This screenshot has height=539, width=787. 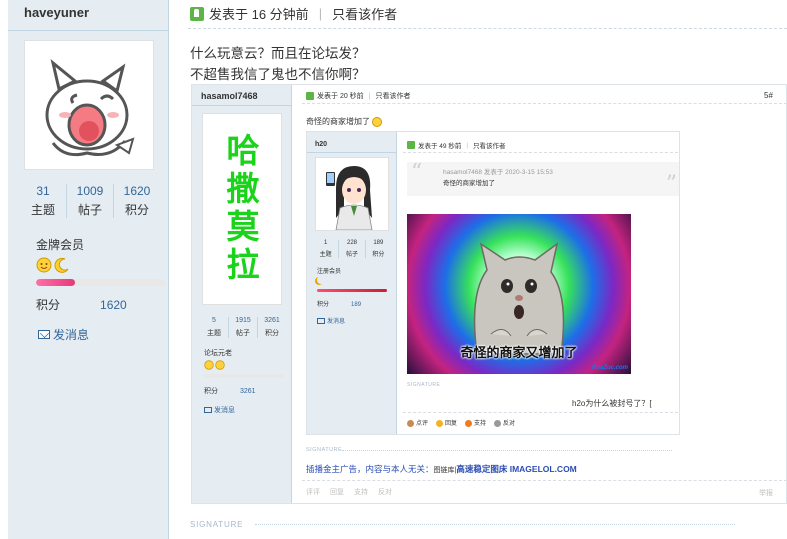 I want to click on post-time: 发表于 20 秒前, so click(x=340, y=96).